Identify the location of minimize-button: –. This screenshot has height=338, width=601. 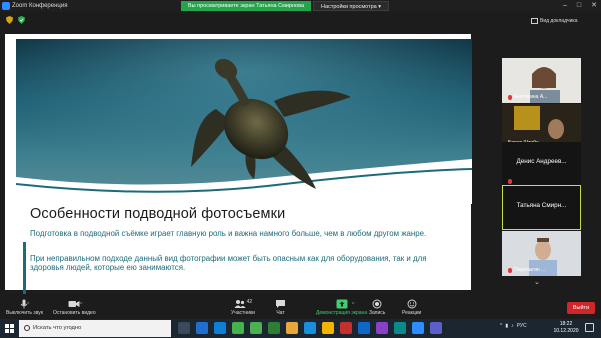
(565, 6).